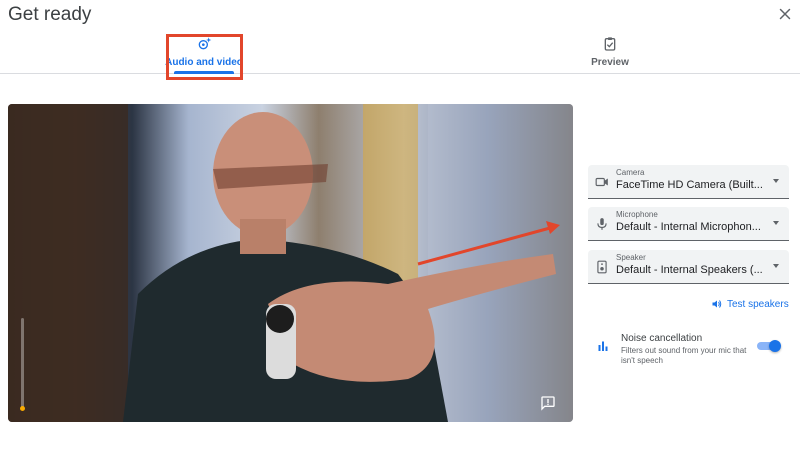 Image resolution: width=800 pixels, height=452 pixels. I want to click on tab-preview: Preview, so click(610, 55).